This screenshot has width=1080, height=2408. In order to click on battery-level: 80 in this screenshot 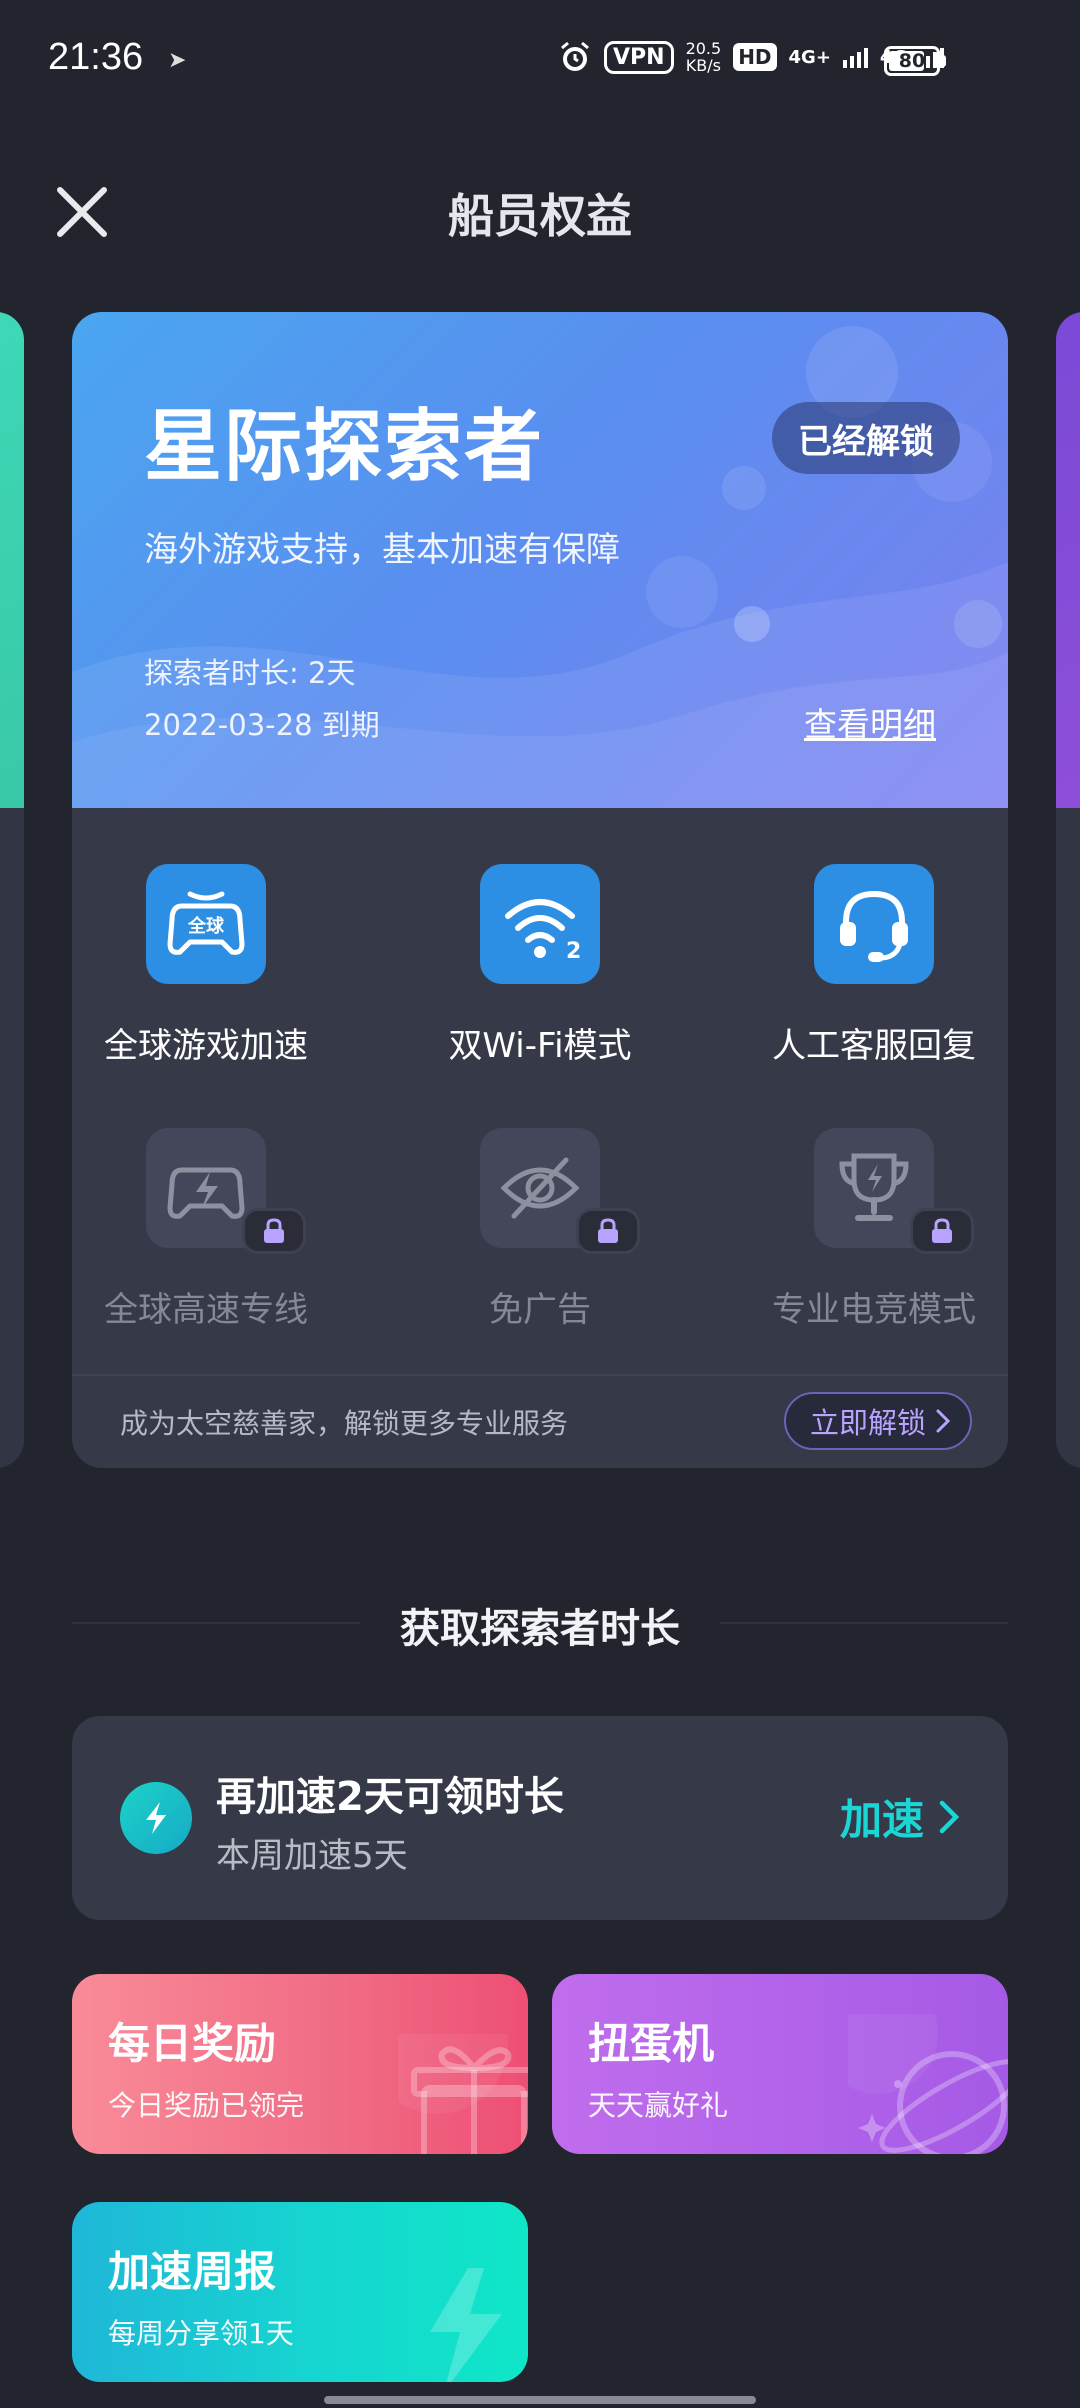, I will do `click(912, 61)`.